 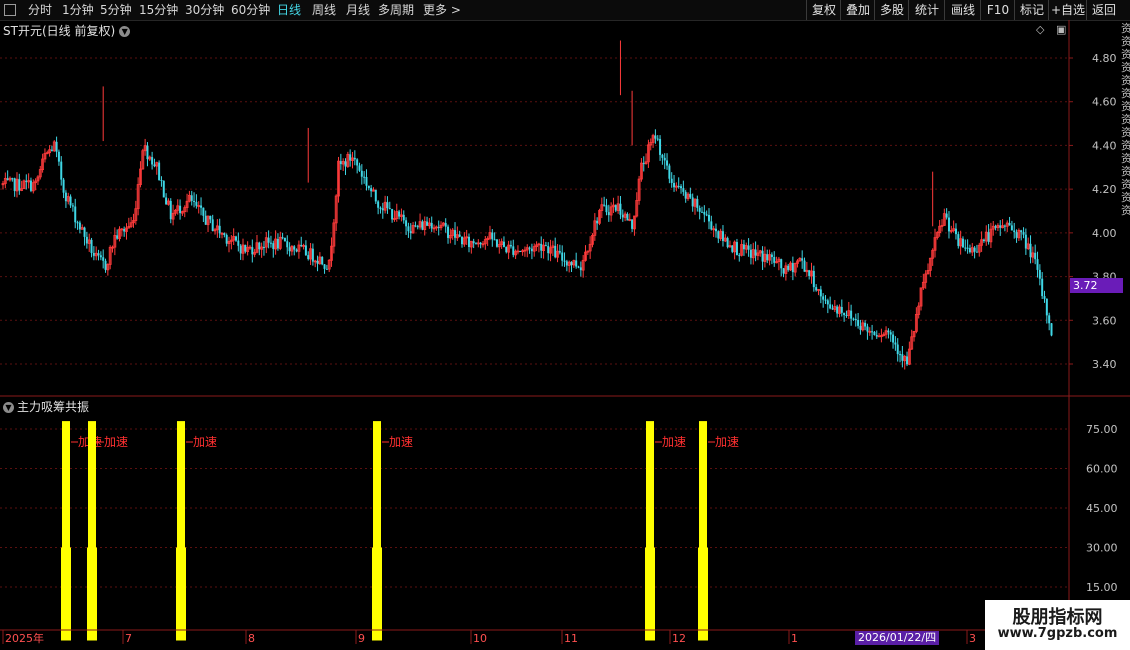 I want to click on cursor-date-badge: 2026/01/22/四, so click(x=897, y=638).